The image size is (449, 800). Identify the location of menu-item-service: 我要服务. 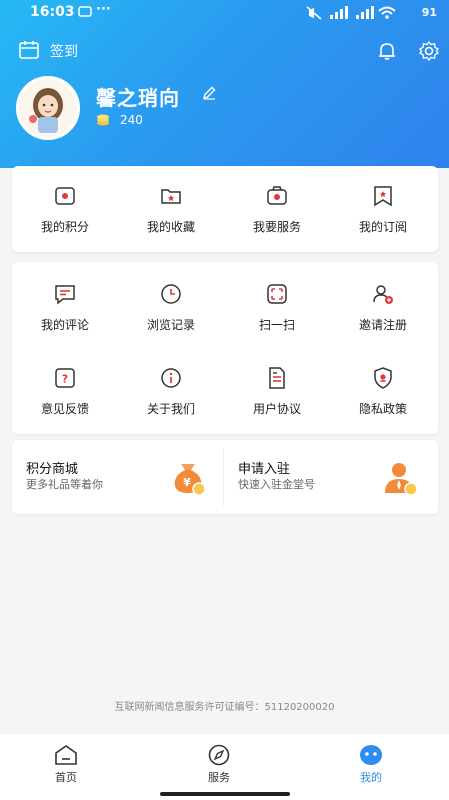
(277, 208).